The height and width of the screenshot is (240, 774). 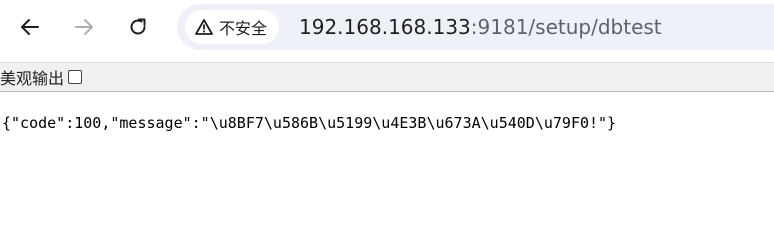 I want to click on pretty-print-label: 美观输出, so click(x=32, y=78).